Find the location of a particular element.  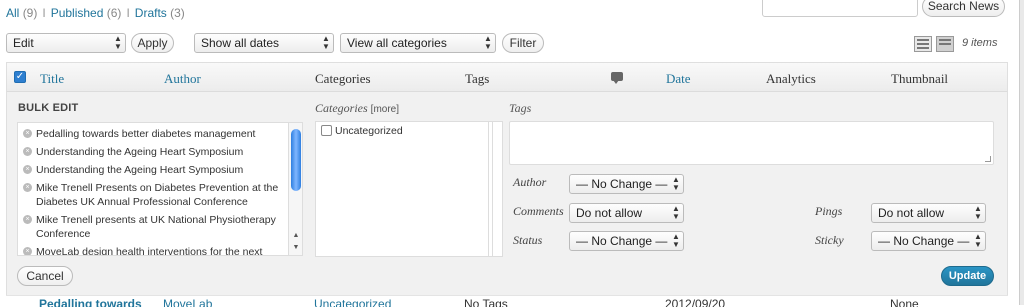

filter-published-count: (6) is located at coordinates (114, 13).